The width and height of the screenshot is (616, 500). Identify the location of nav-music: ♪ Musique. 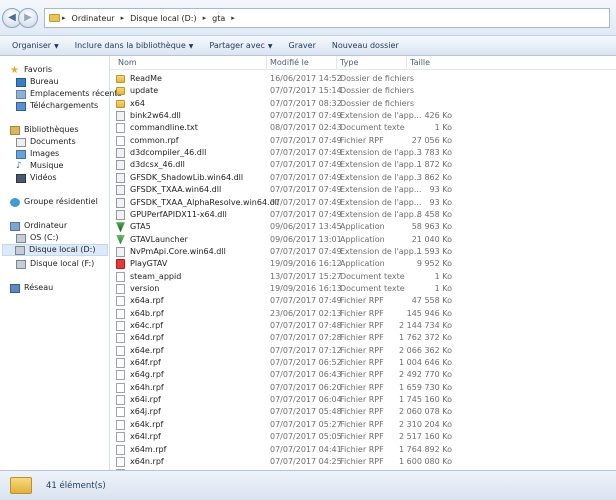
(39, 166).